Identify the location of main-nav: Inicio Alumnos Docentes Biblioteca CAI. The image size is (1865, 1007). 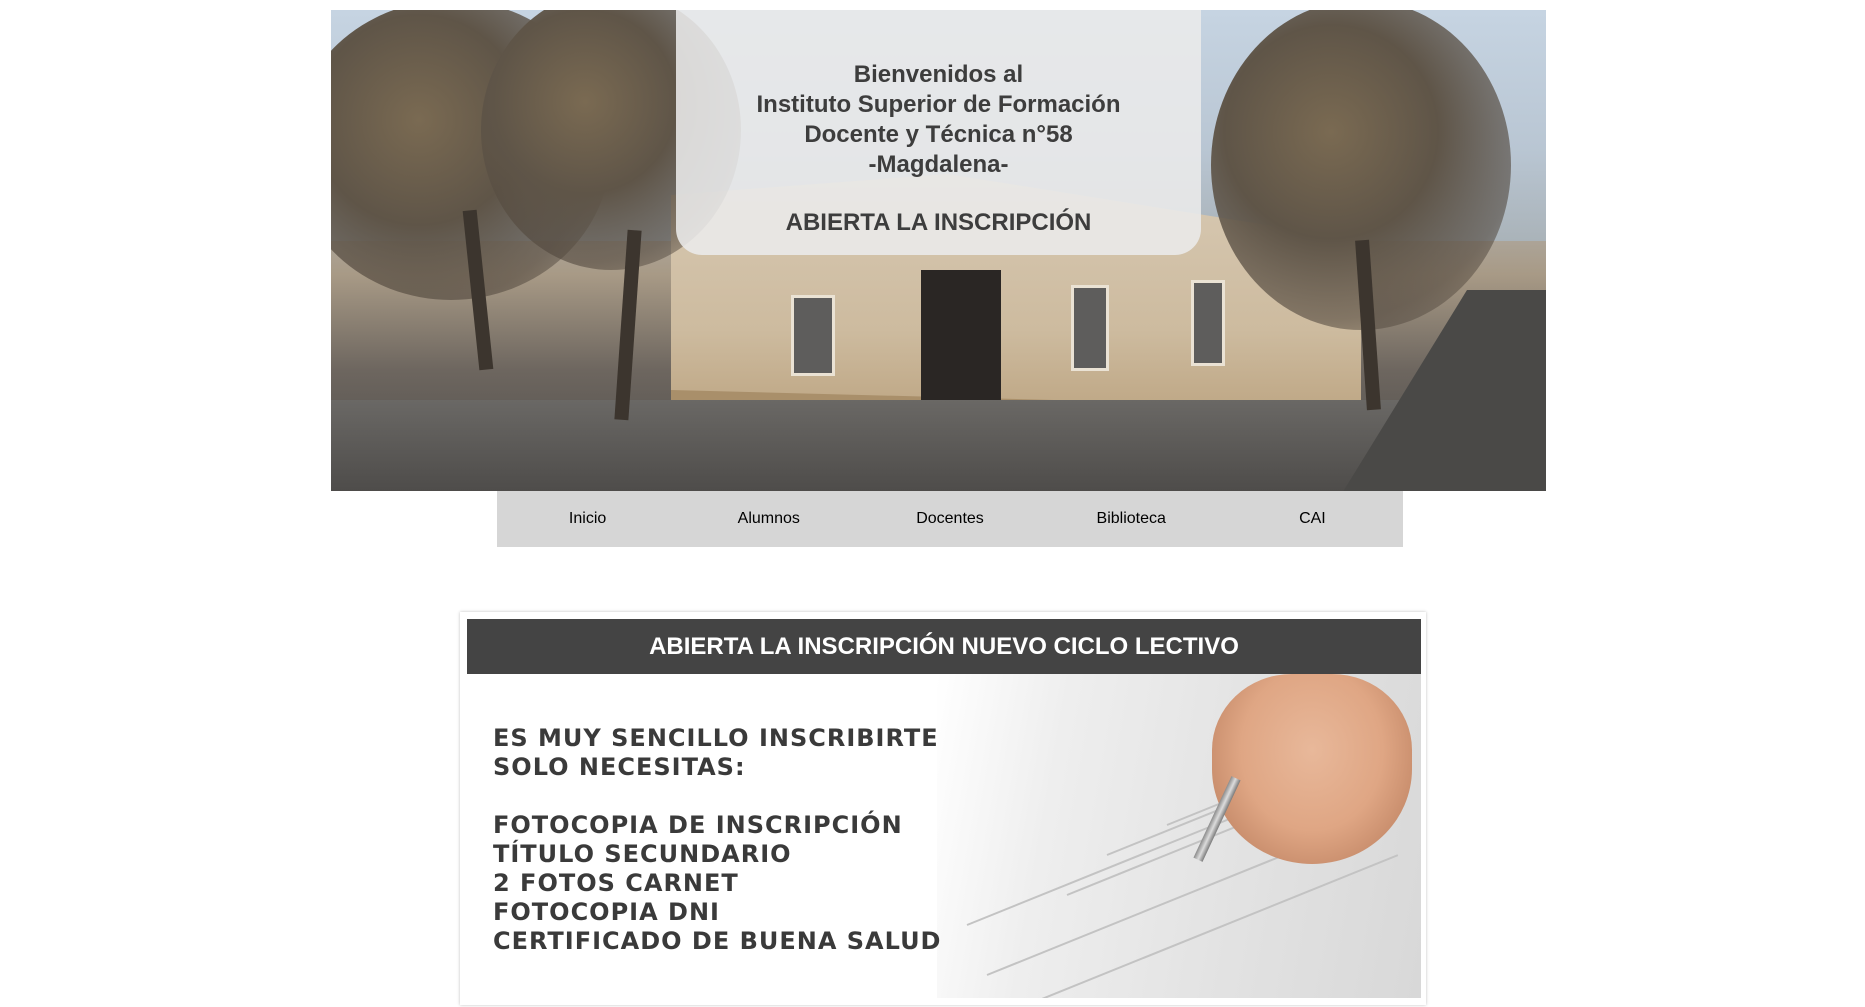
(950, 519).